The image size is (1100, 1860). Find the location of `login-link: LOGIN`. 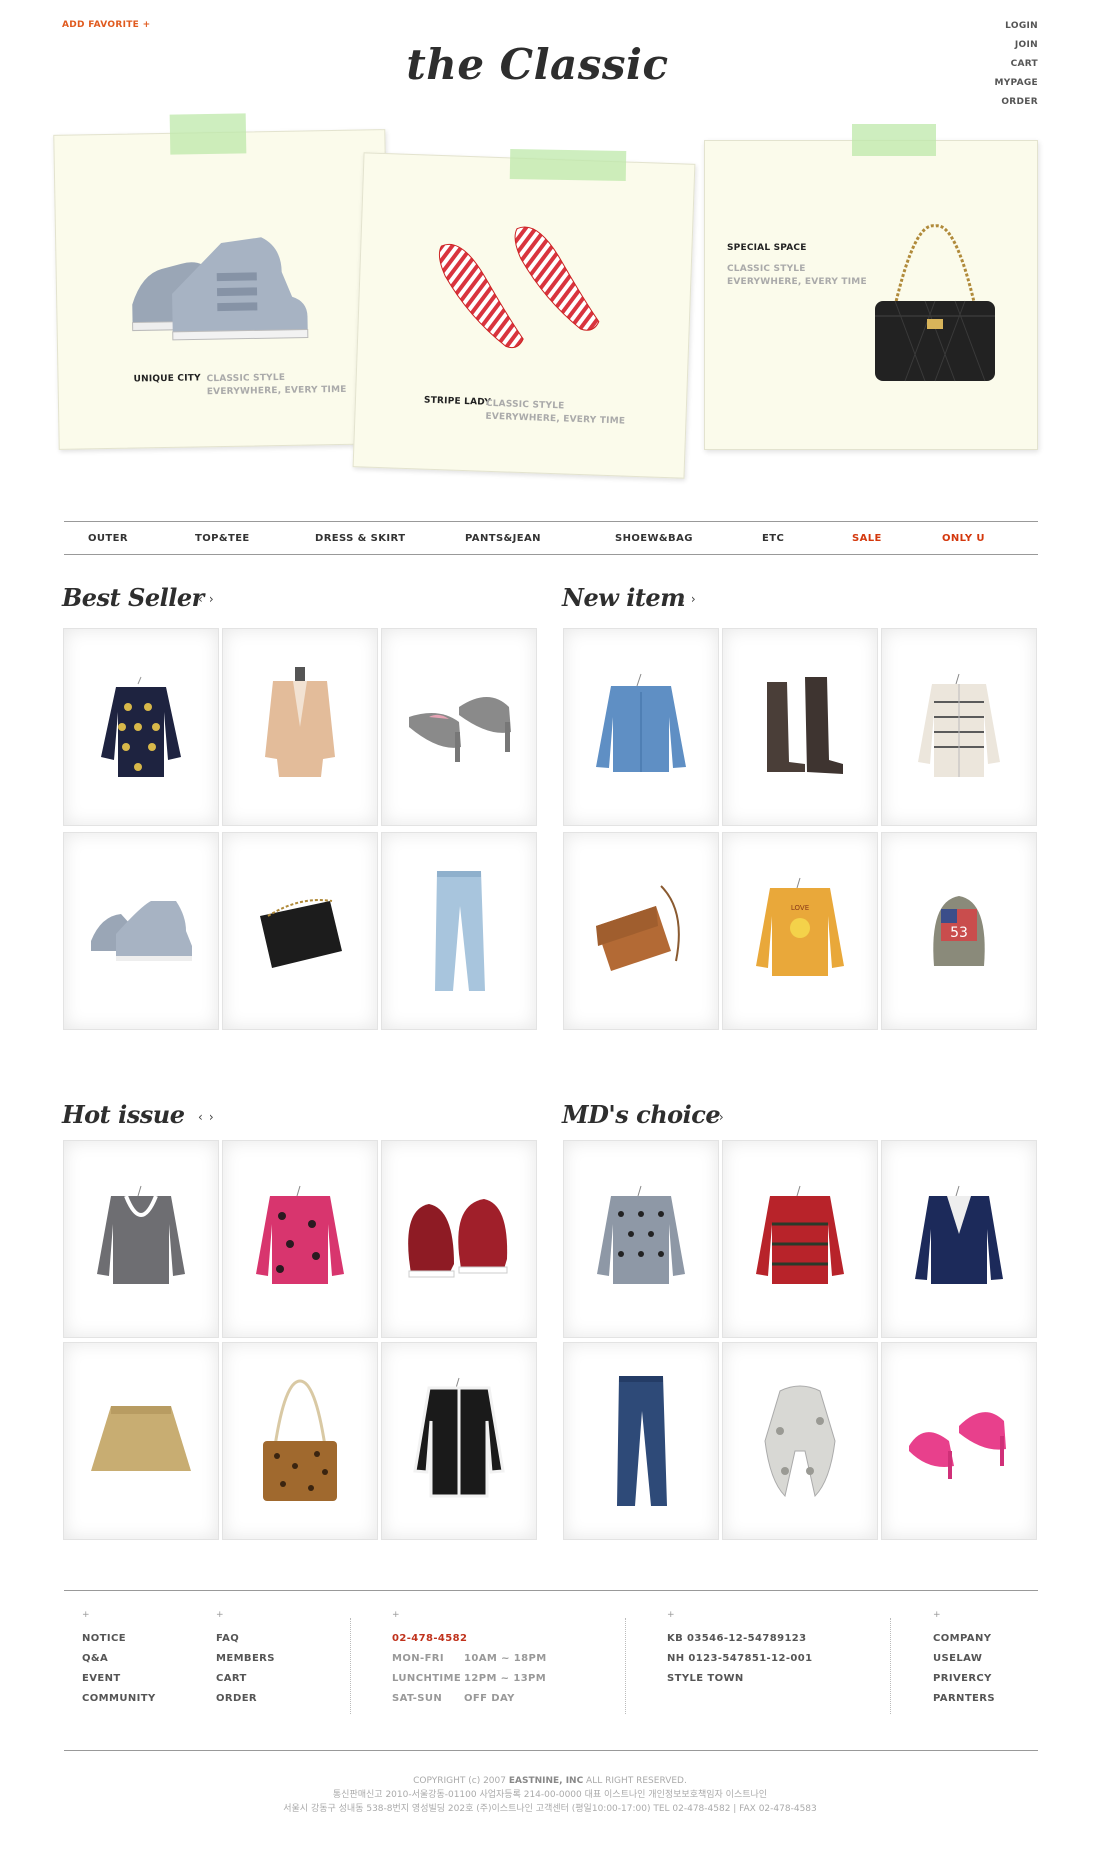

login-link: LOGIN is located at coordinates (1016, 29).